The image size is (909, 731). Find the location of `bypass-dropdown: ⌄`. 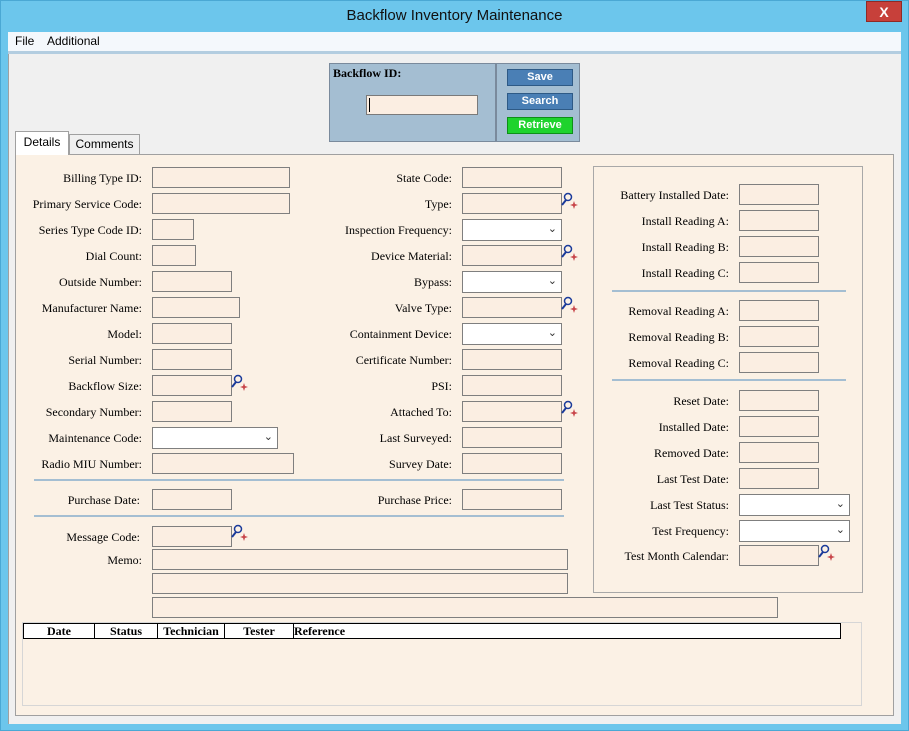

bypass-dropdown: ⌄ is located at coordinates (512, 282).